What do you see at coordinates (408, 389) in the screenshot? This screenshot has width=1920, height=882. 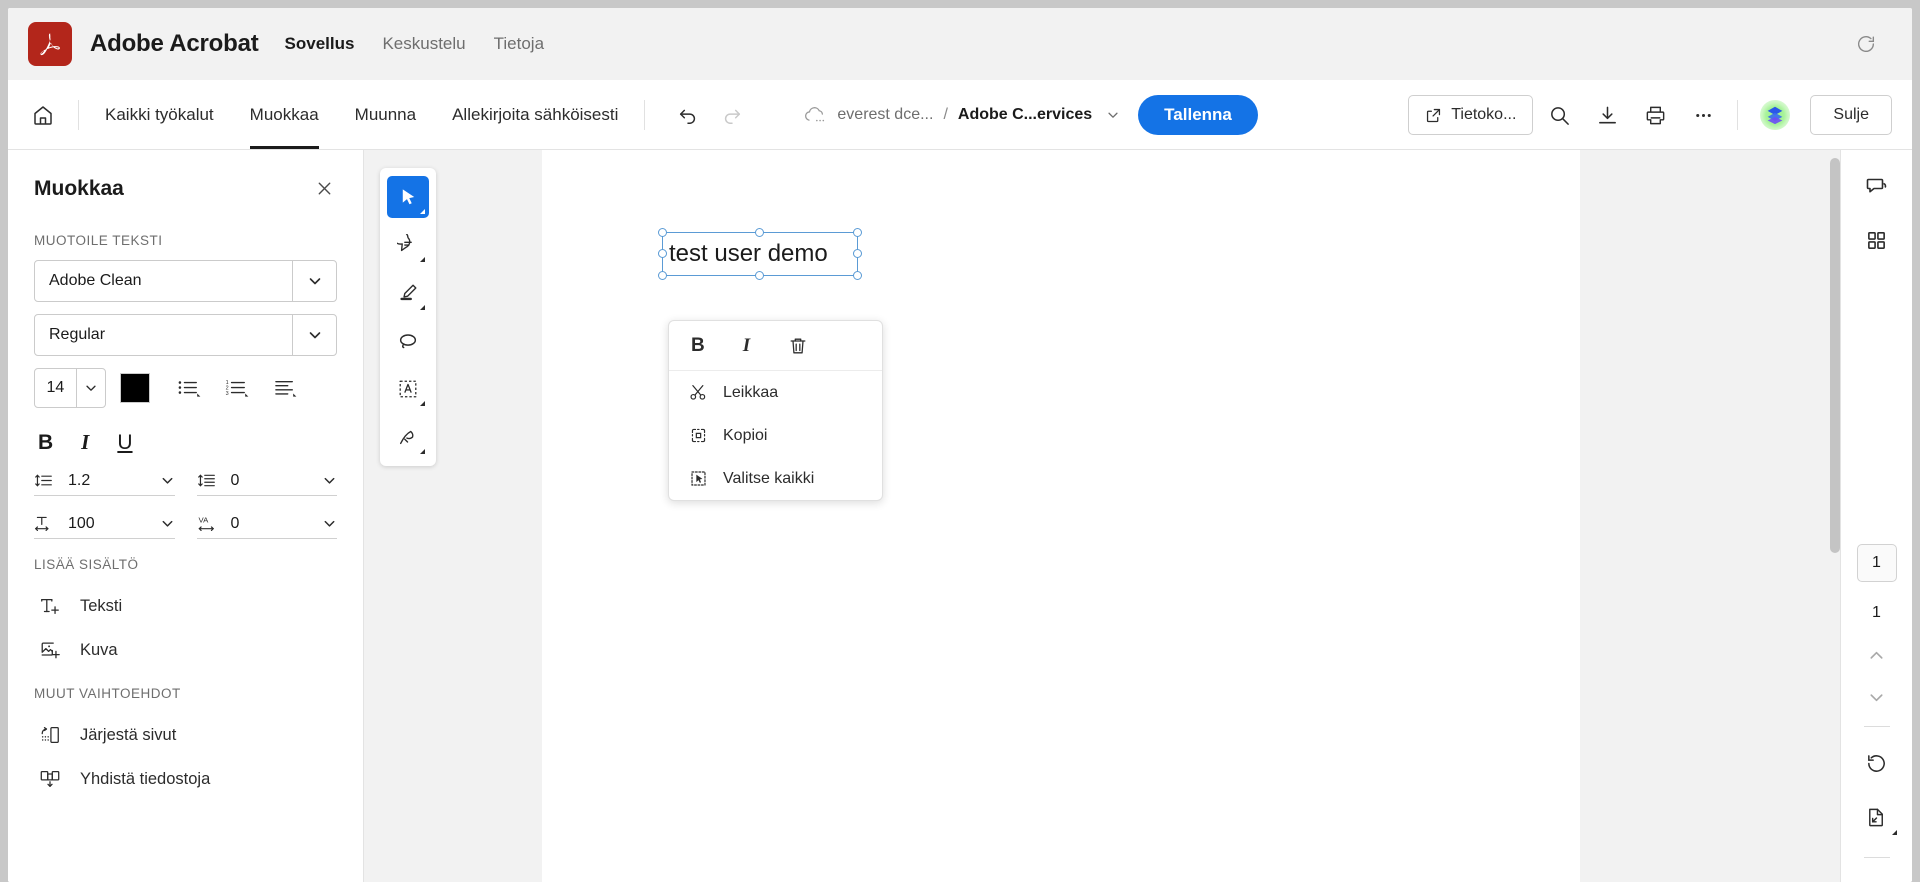 I see `text-box-icon` at bounding box center [408, 389].